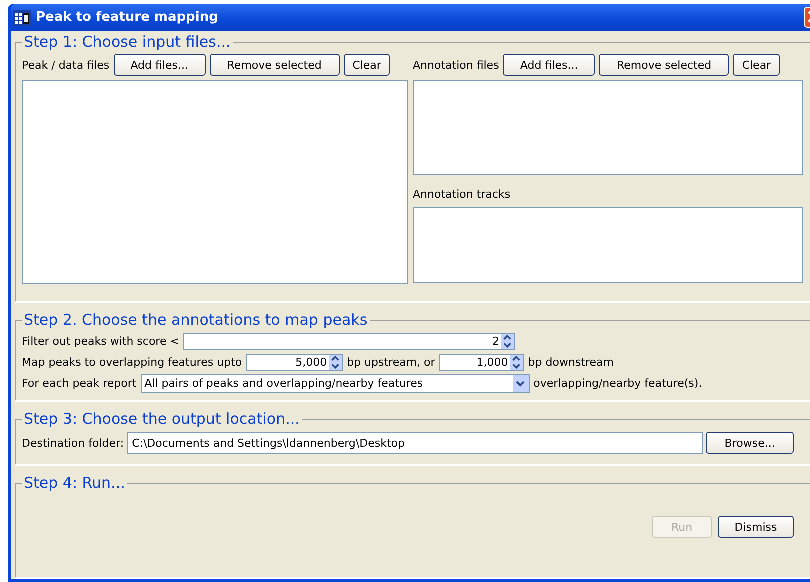 Image resolution: width=810 pixels, height=582 pixels. Describe the element at coordinates (391, 362) in the screenshot. I see `field-label: bp upstream, or` at that location.